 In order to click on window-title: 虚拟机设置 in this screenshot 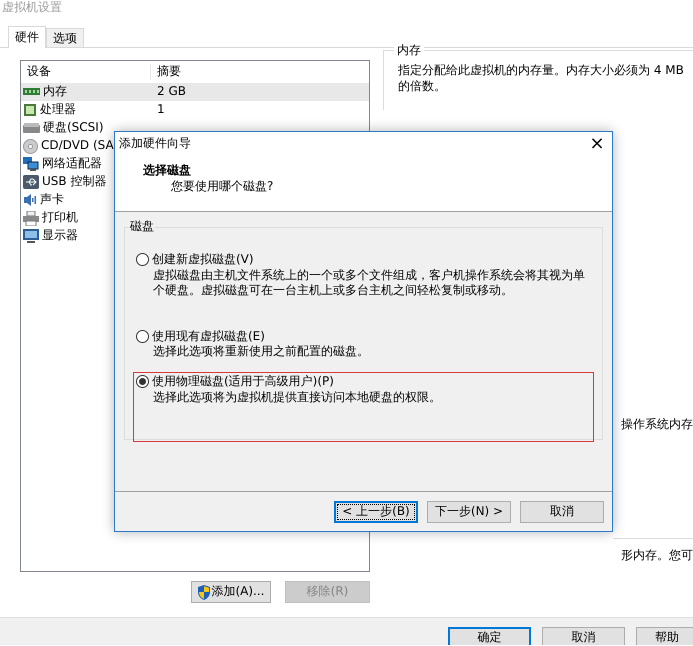, I will do `click(32, 7)`.